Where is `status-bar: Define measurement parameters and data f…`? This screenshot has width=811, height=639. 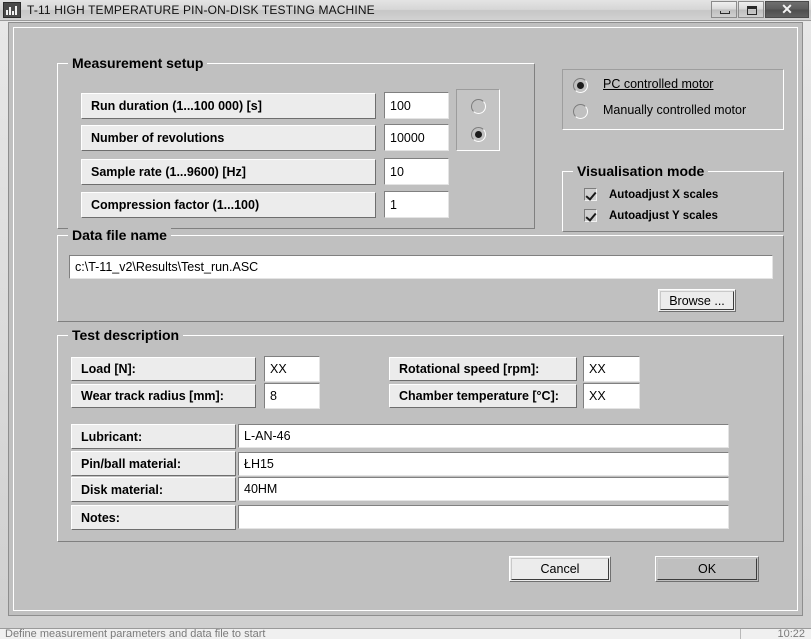 status-bar: Define measurement parameters and data f… is located at coordinates (405, 633).